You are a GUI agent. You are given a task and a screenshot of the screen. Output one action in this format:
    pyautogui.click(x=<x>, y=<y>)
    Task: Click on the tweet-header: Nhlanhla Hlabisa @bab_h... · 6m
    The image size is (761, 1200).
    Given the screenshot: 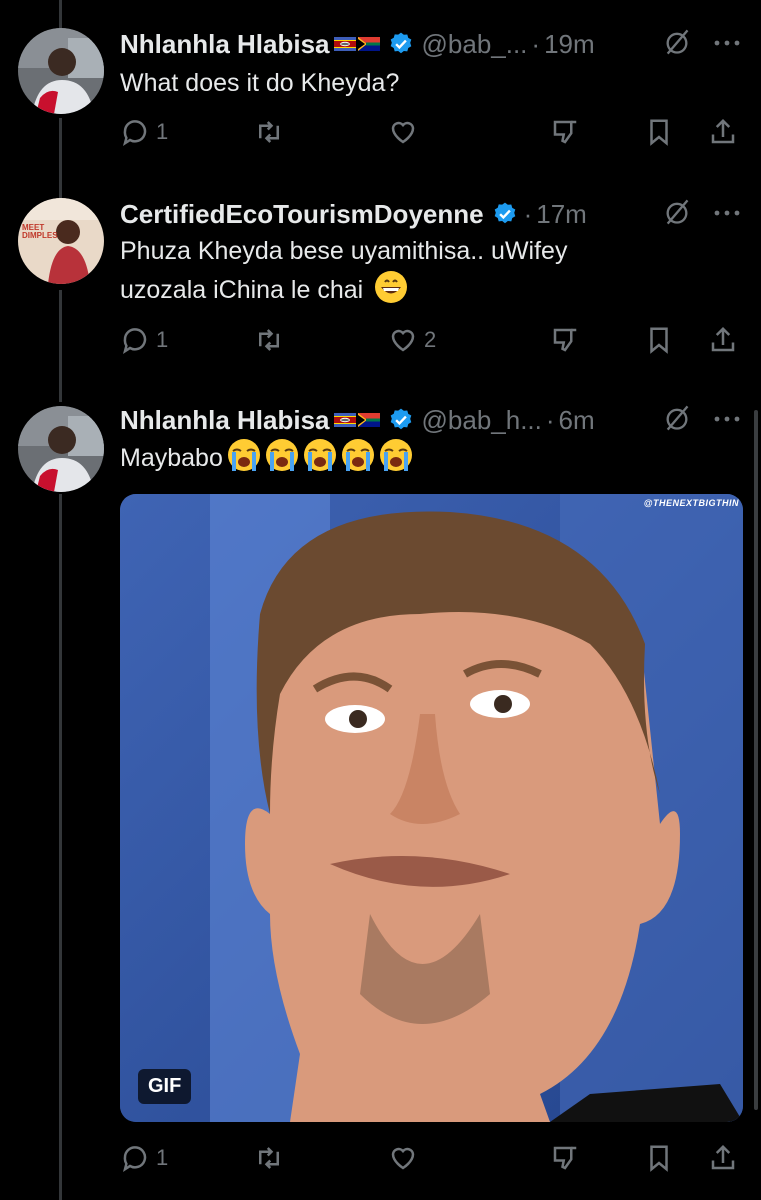 What is the action you would take?
    pyautogui.click(x=357, y=420)
    